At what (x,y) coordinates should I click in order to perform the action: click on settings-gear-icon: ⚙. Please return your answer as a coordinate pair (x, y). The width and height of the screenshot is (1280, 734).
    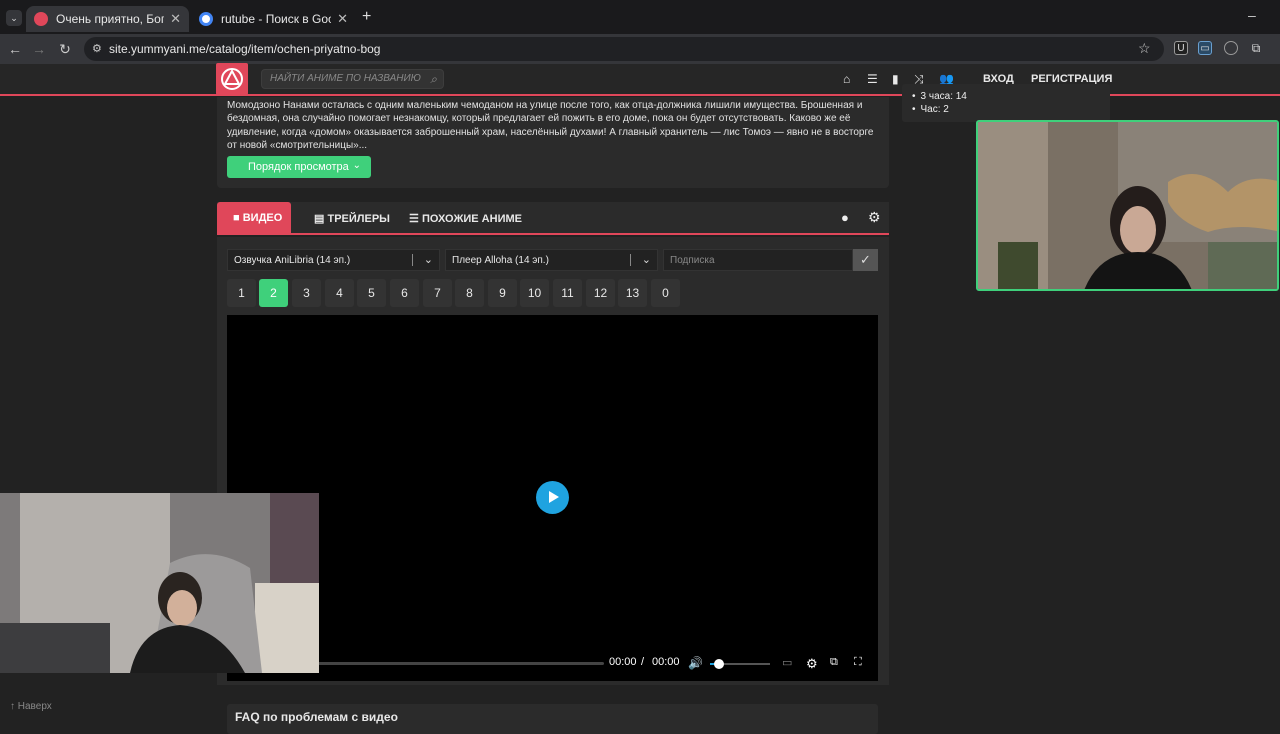
    Looking at the image, I should click on (812, 664).